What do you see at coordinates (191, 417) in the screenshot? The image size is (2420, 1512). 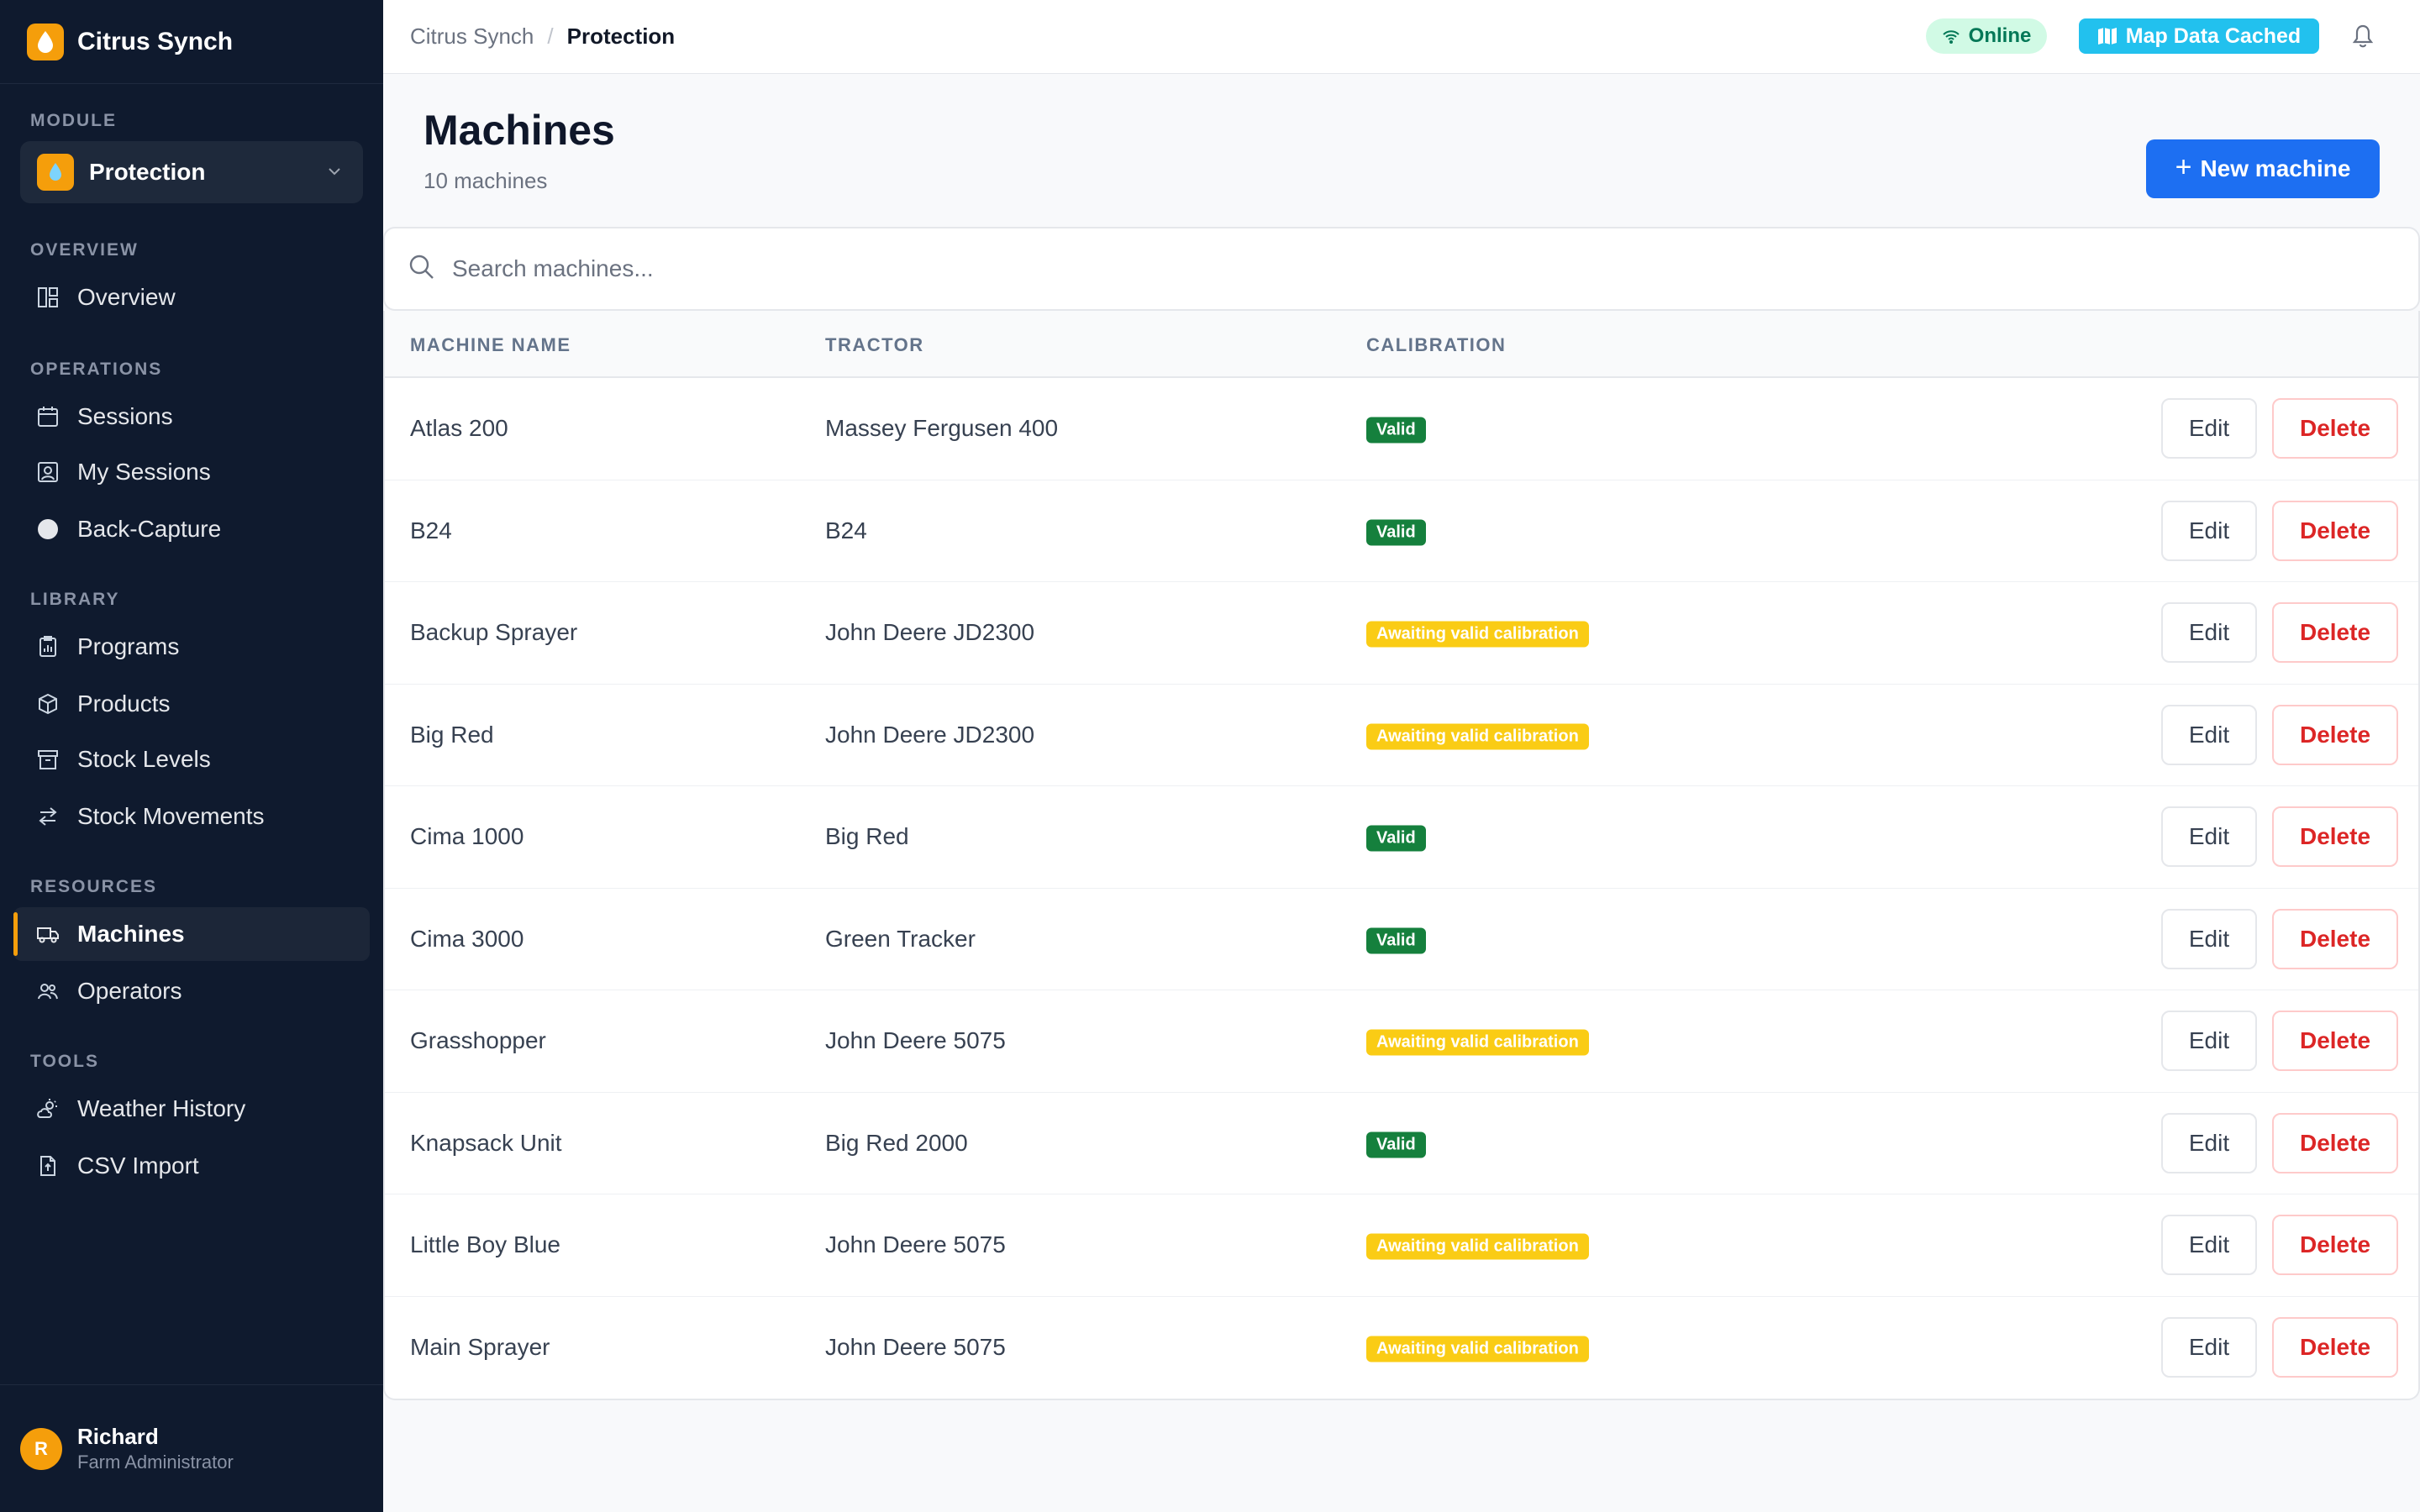 I see `sidebar-item-sessions: Sessions` at bounding box center [191, 417].